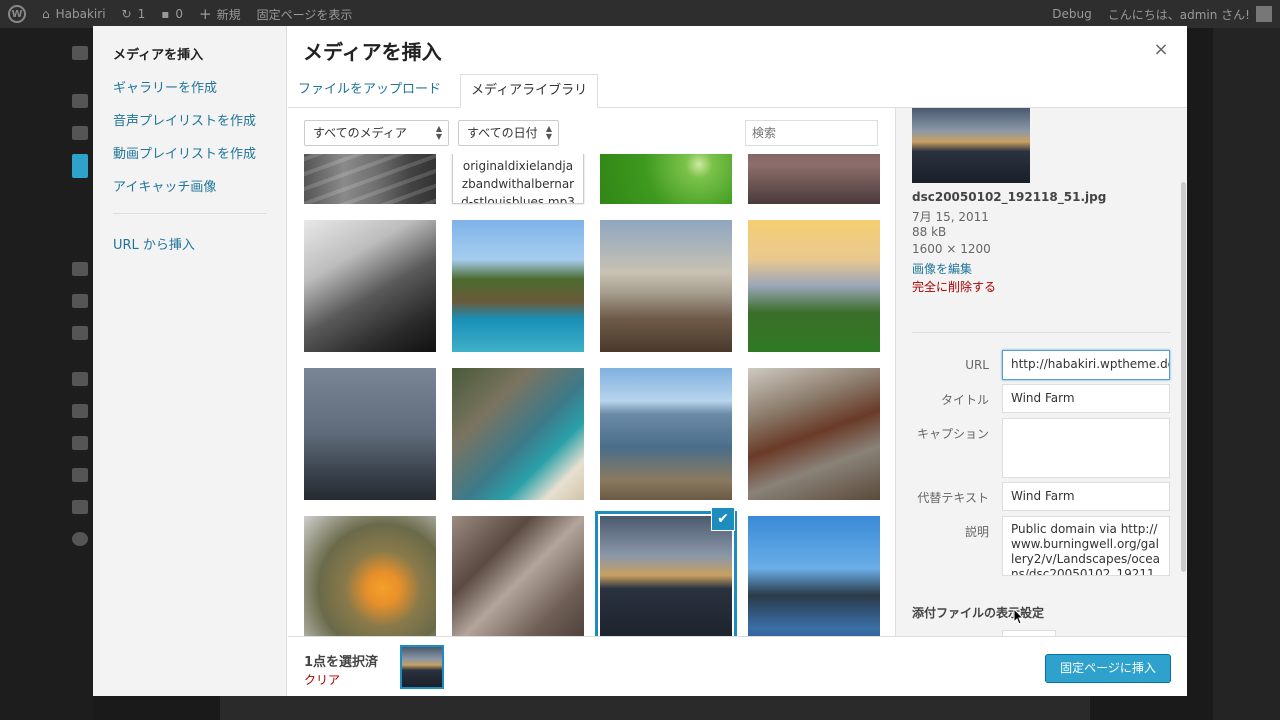 The height and width of the screenshot is (720, 1280). I want to click on media-icon, so click(80, 133).